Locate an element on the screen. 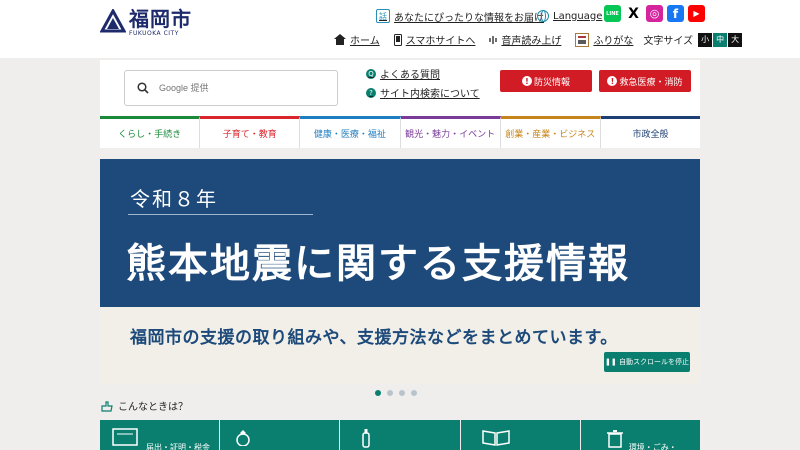  search-icon is located at coordinates (143, 88).